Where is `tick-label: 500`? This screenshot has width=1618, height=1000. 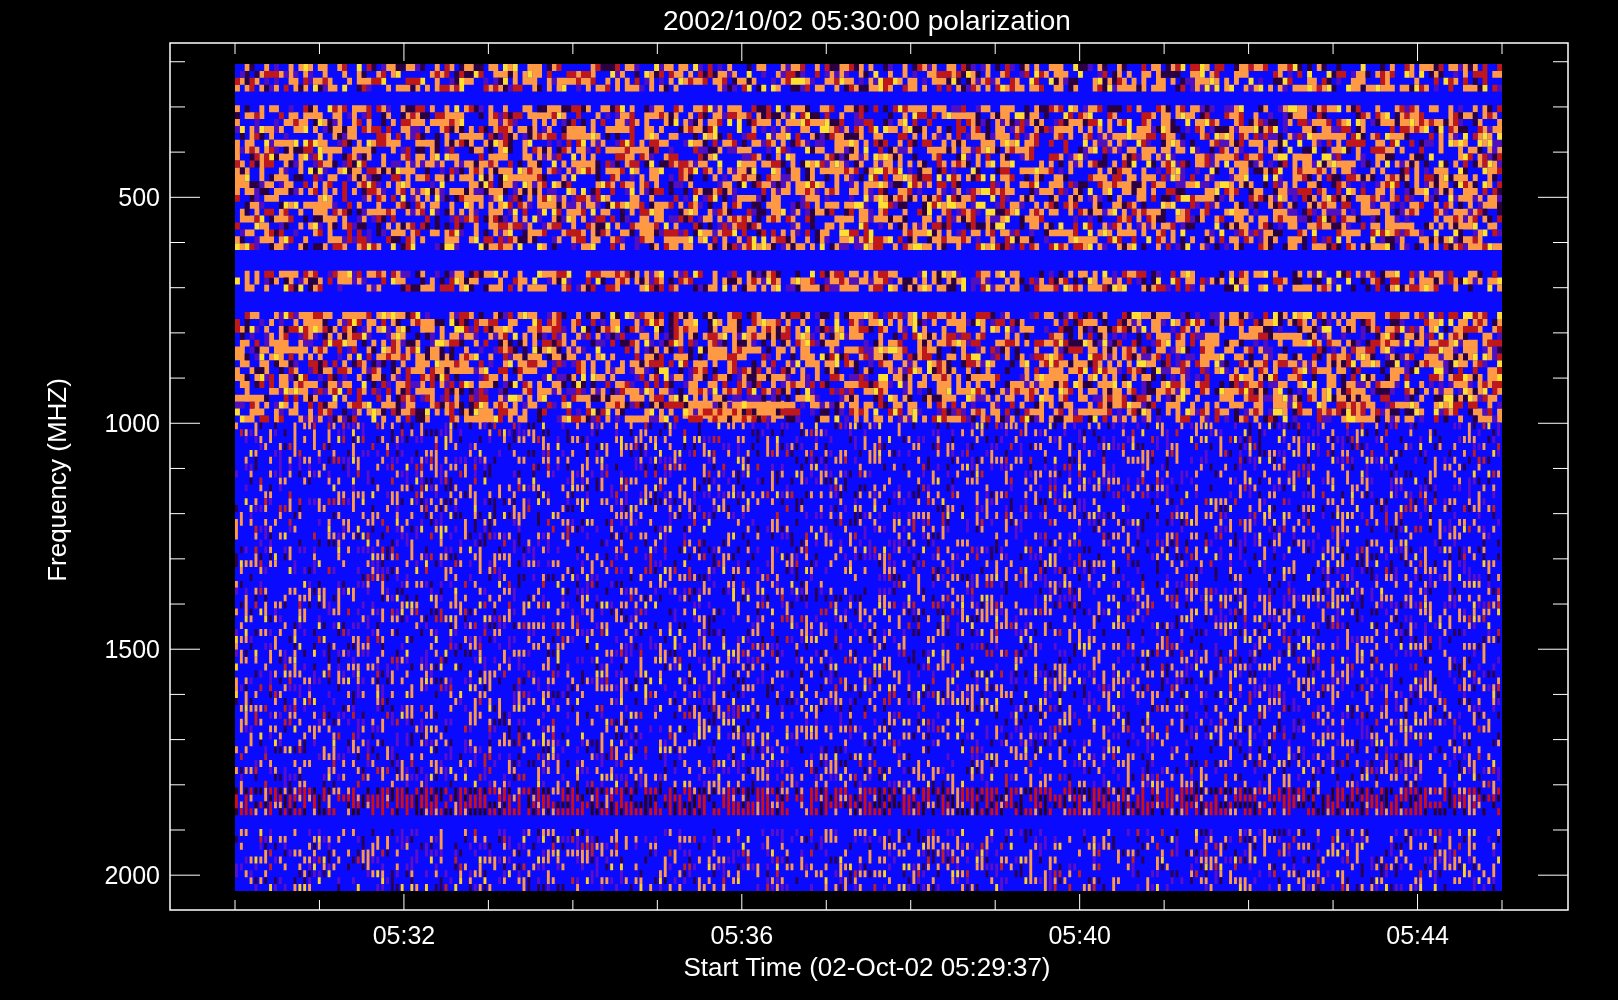
tick-label: 500 is located at coordinates (139, 197).